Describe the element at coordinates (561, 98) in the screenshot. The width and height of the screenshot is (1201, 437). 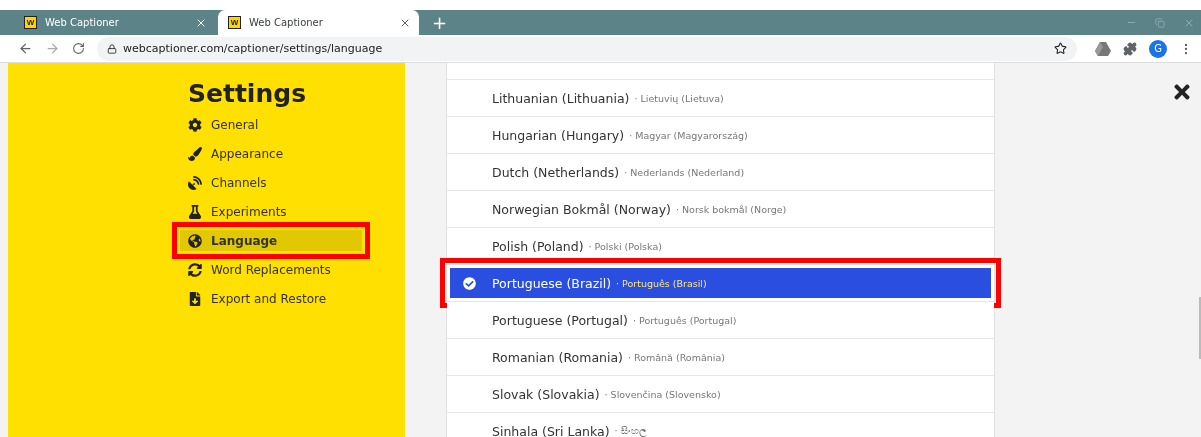
I see `language-name: Lithuanian (Lithuania)` at that location.